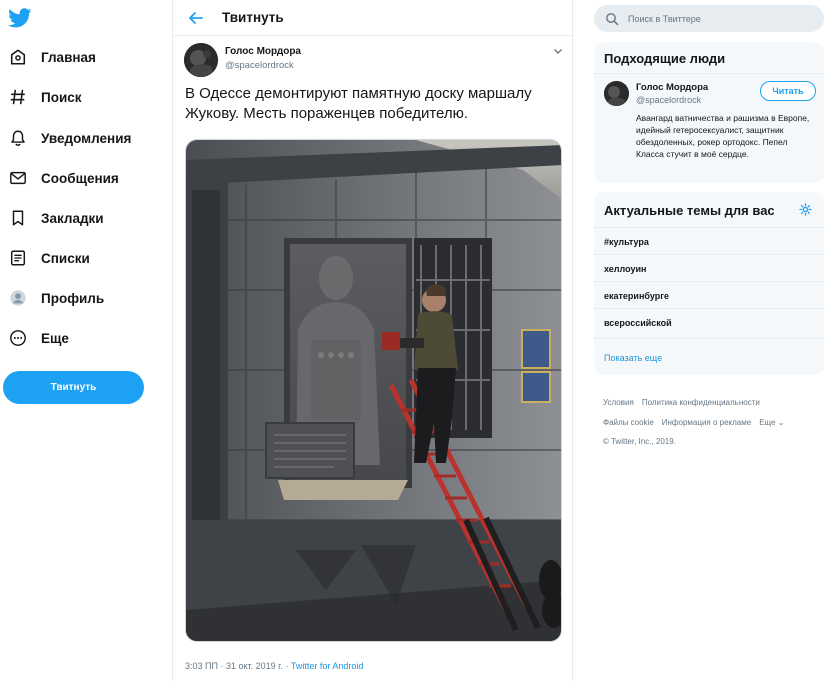  I want to click on hashtag-icon, so click(18, 97).